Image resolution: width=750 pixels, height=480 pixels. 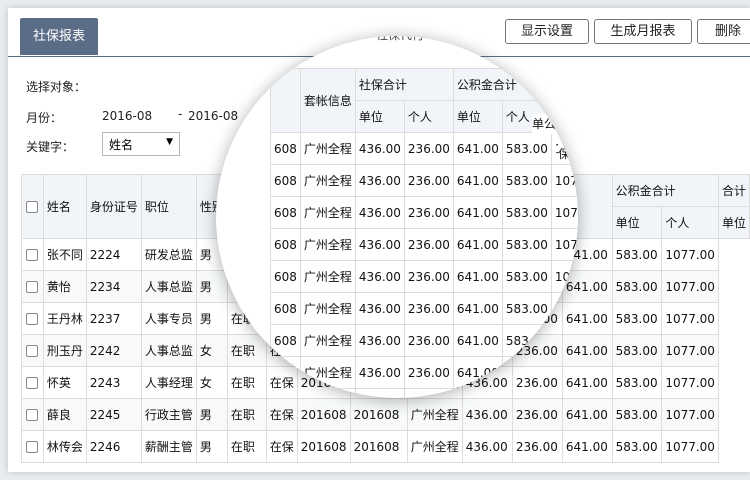 I want to click on header-total: 合计, so click(x=733, y=190).